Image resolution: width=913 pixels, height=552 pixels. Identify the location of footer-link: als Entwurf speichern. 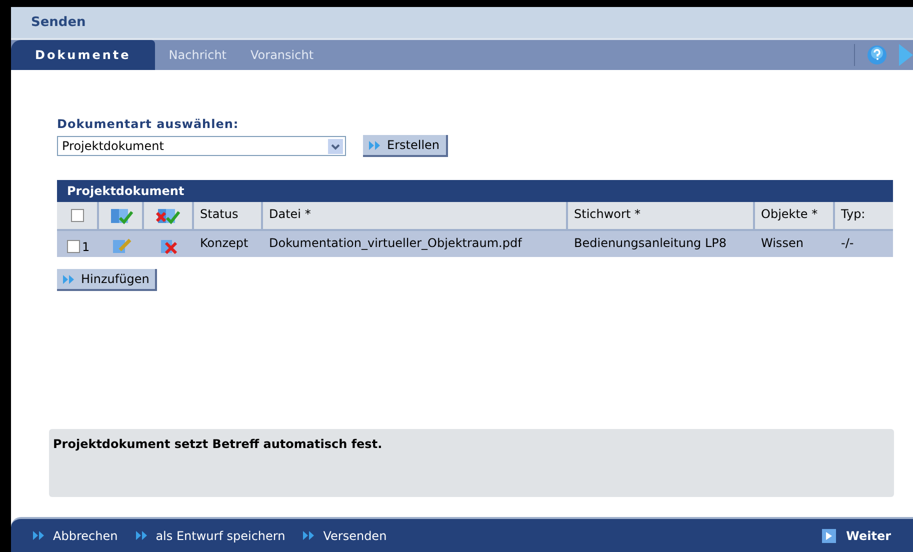
(211, 535).